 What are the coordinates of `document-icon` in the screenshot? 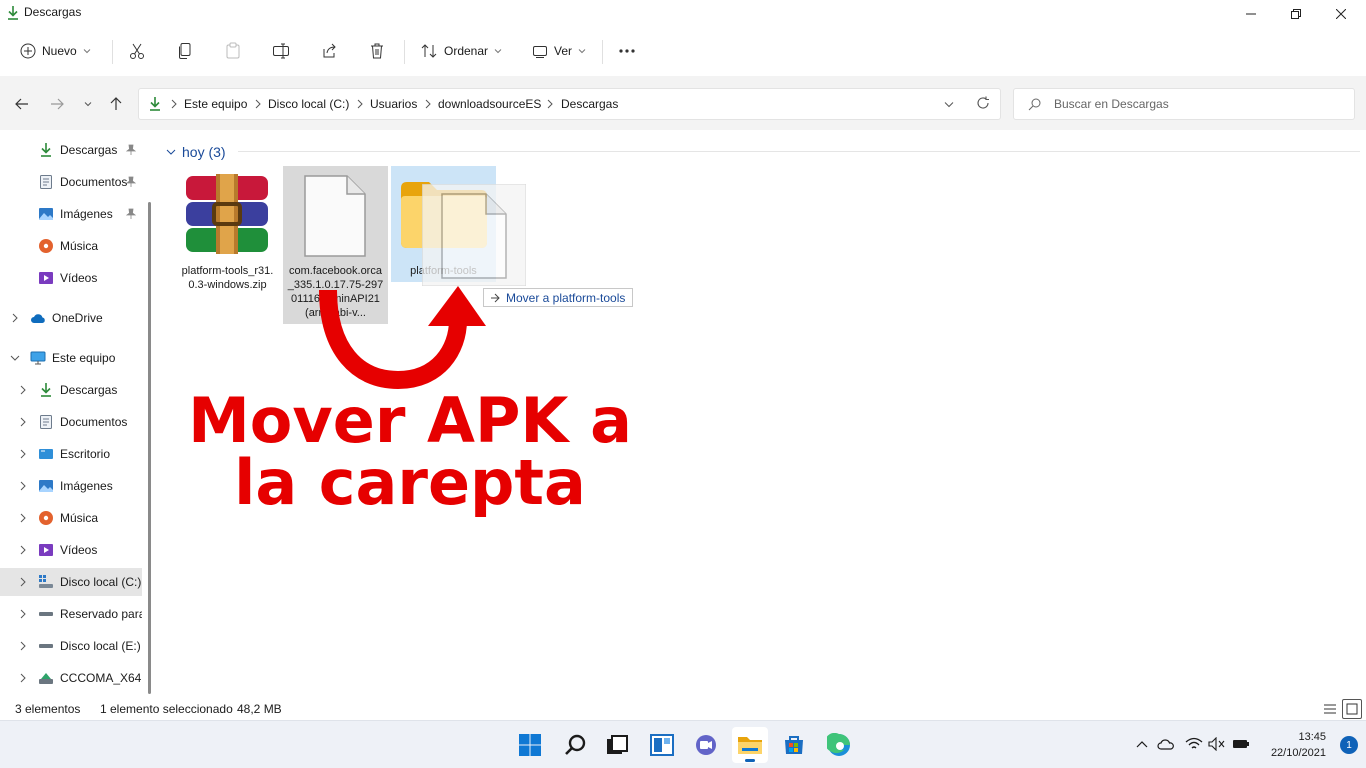 It's located at (46, 182).